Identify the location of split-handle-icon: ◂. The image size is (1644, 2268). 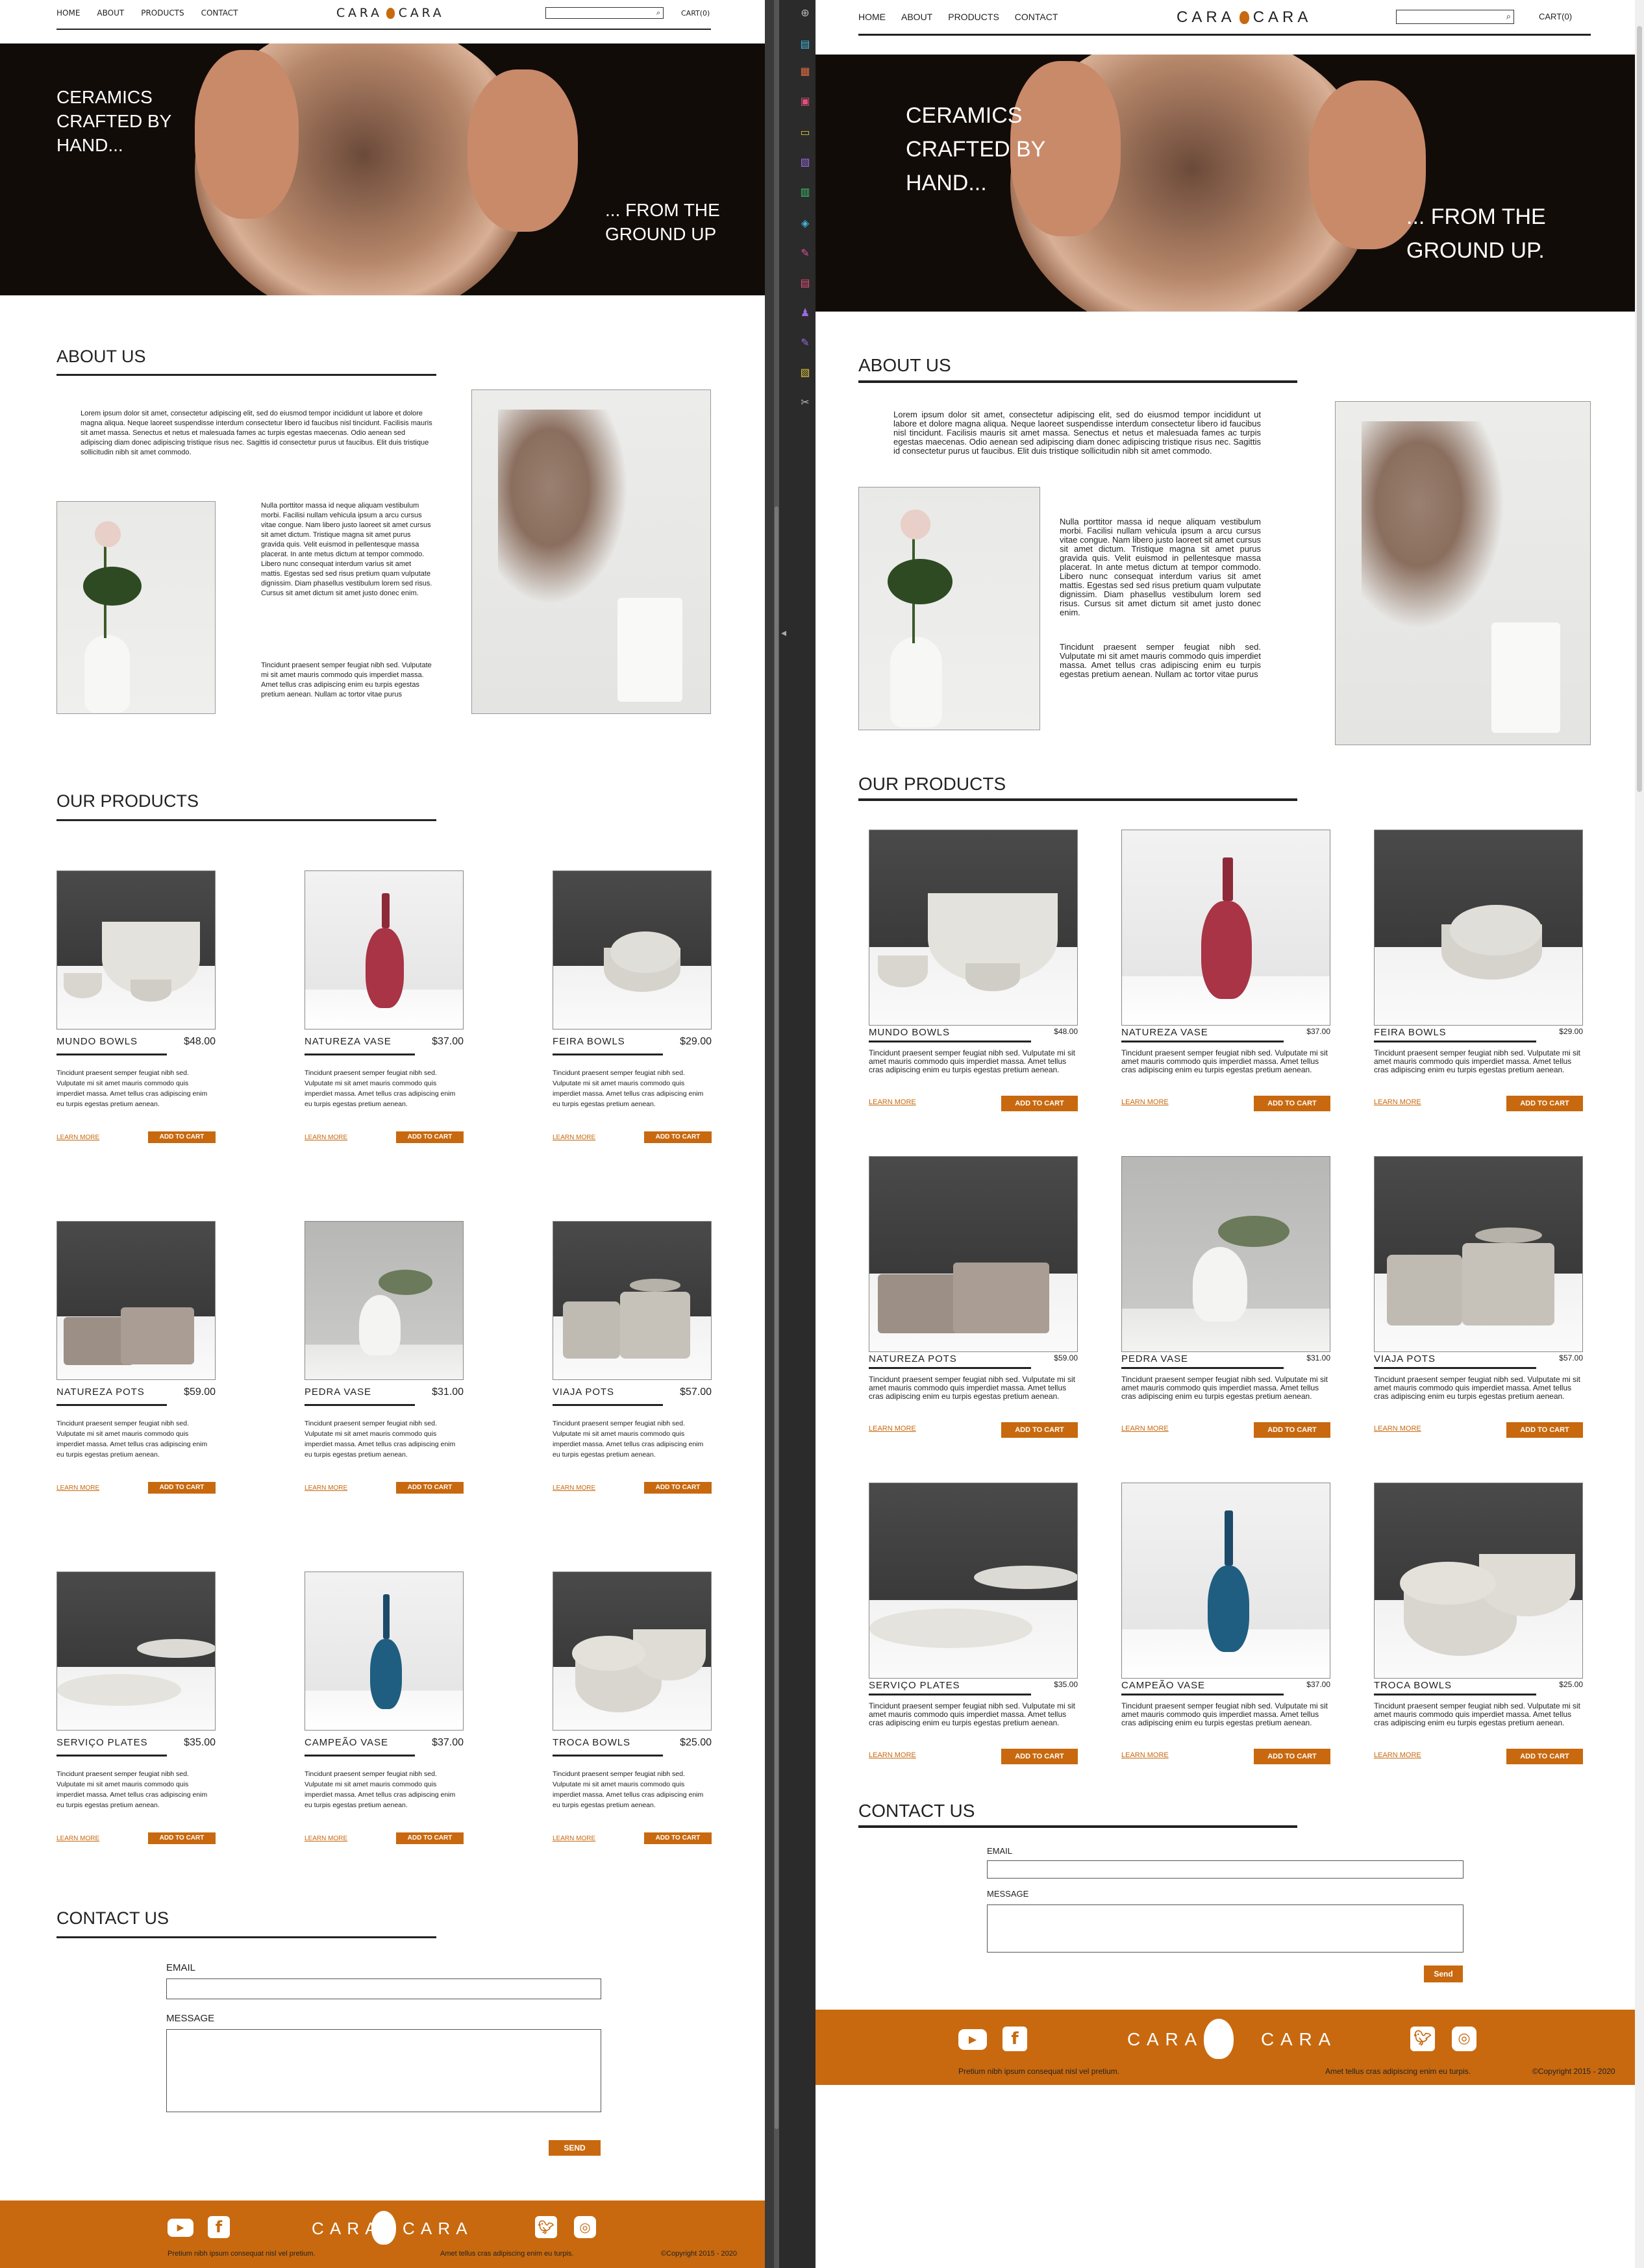
(784, 632).